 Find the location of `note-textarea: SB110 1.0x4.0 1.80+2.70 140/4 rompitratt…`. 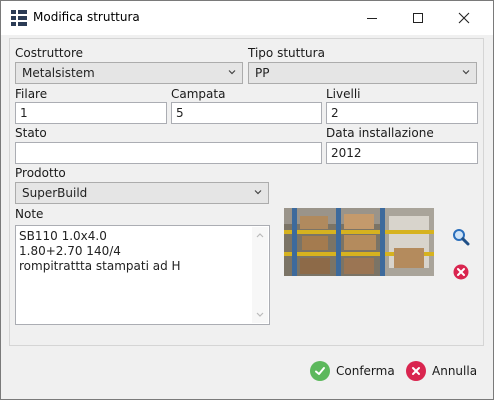

note-textarea: SB110 1.0x4.0 1.80+2.70 140/4 rompitratt… is located at coordinates (142, 275).